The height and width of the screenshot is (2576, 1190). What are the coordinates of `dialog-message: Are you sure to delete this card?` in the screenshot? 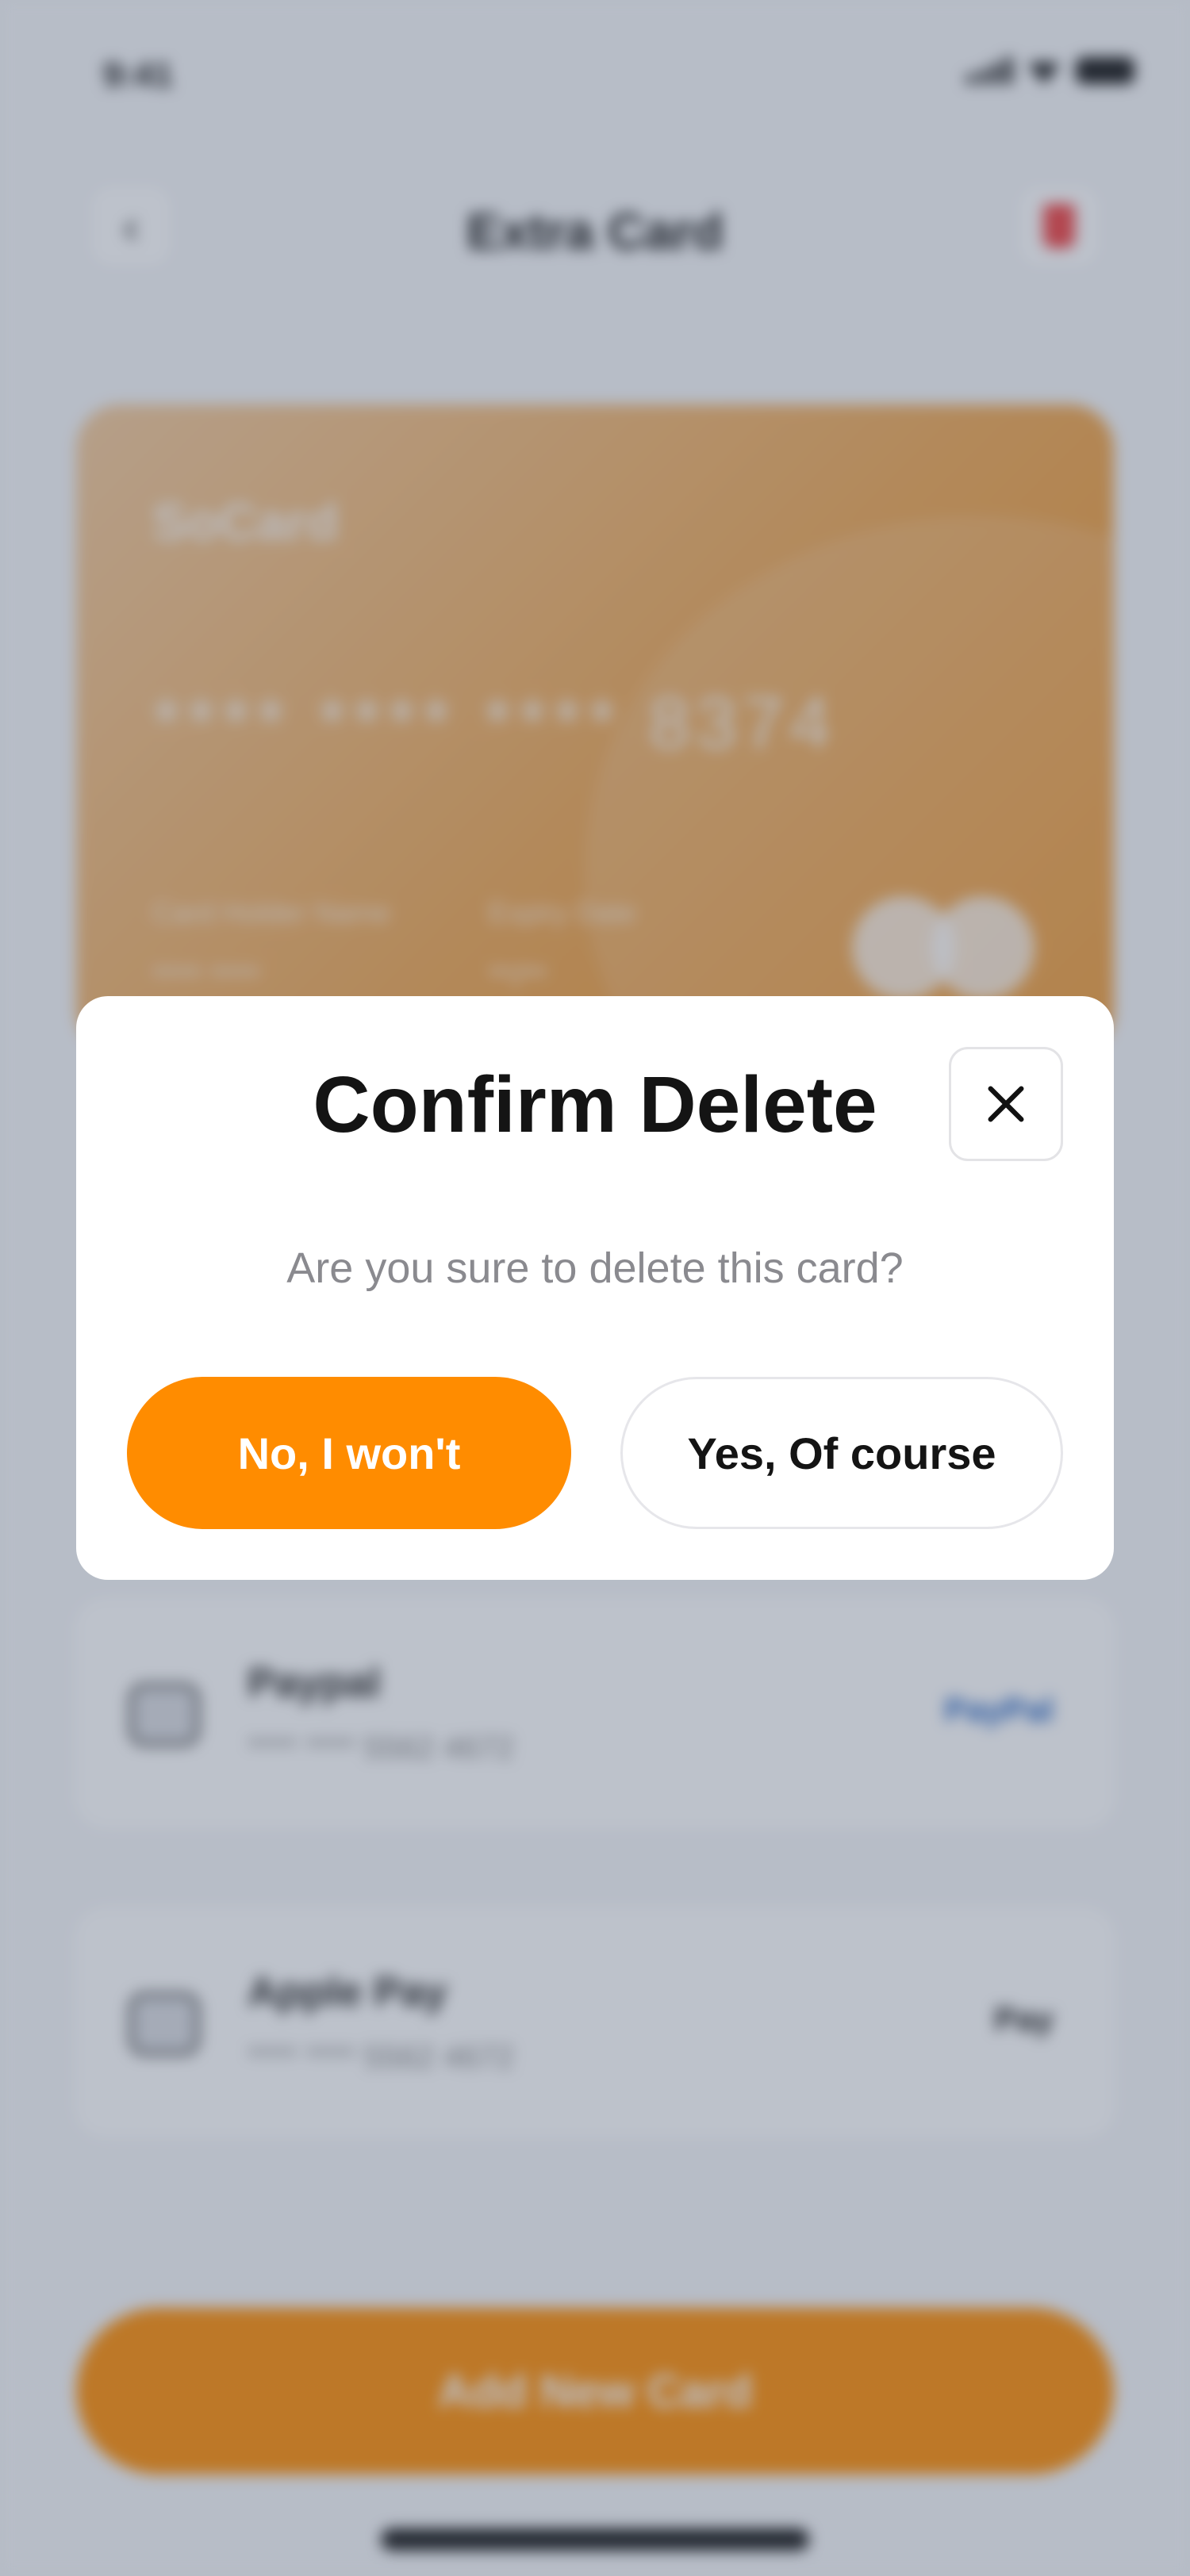 It's located at (595, 1268).